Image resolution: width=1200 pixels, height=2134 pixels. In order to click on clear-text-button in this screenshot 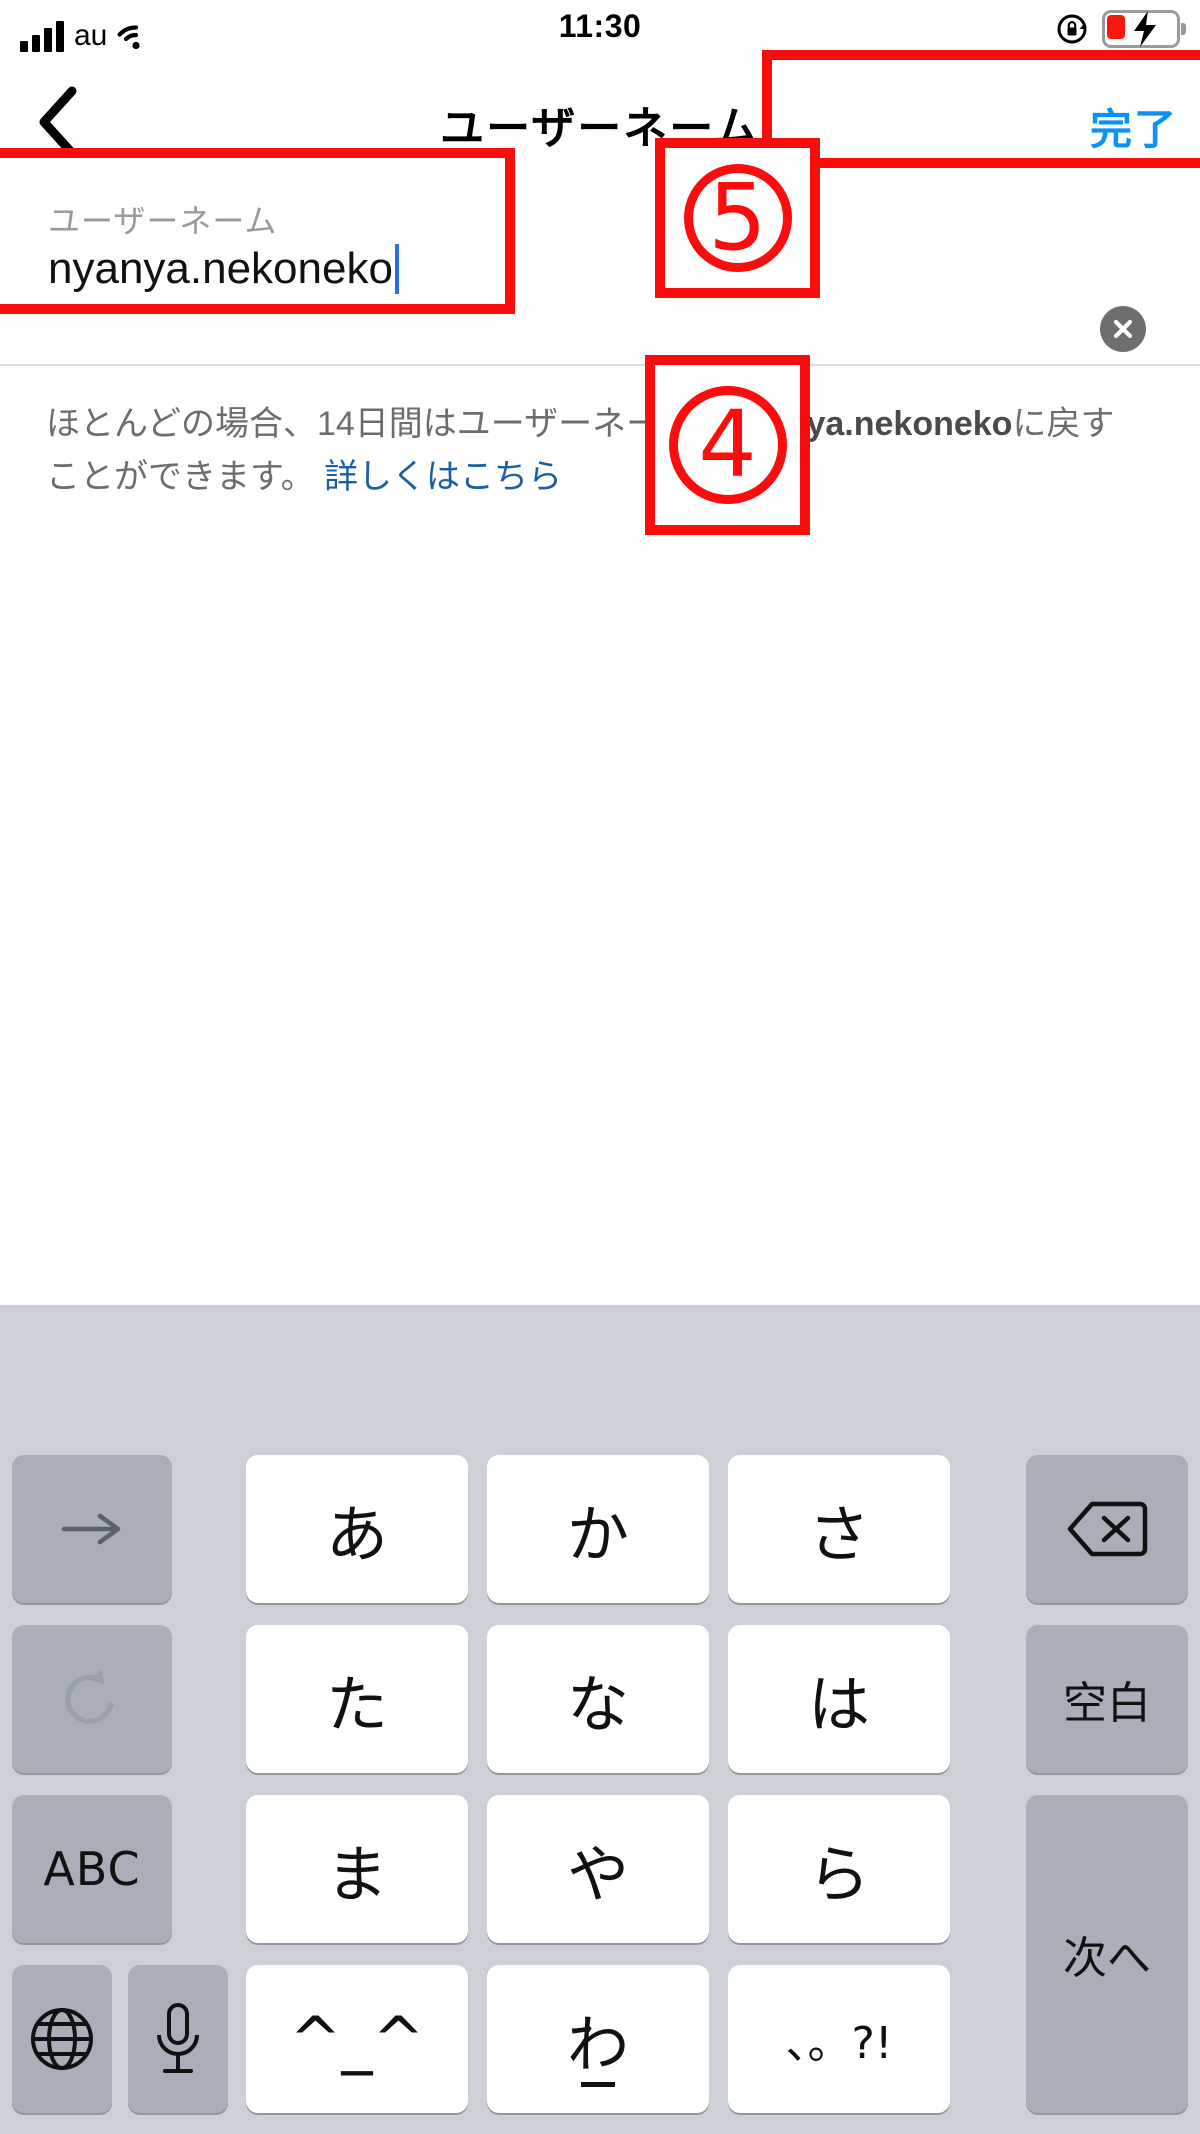, I will do `click(1123, 329)`.